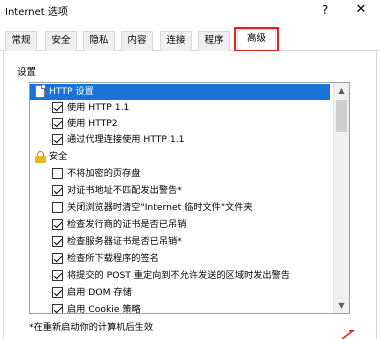  Describe the element at coordinates (104, 173) in the screenshot. I see `setting-label: 不将加密的页存盘` at that location.